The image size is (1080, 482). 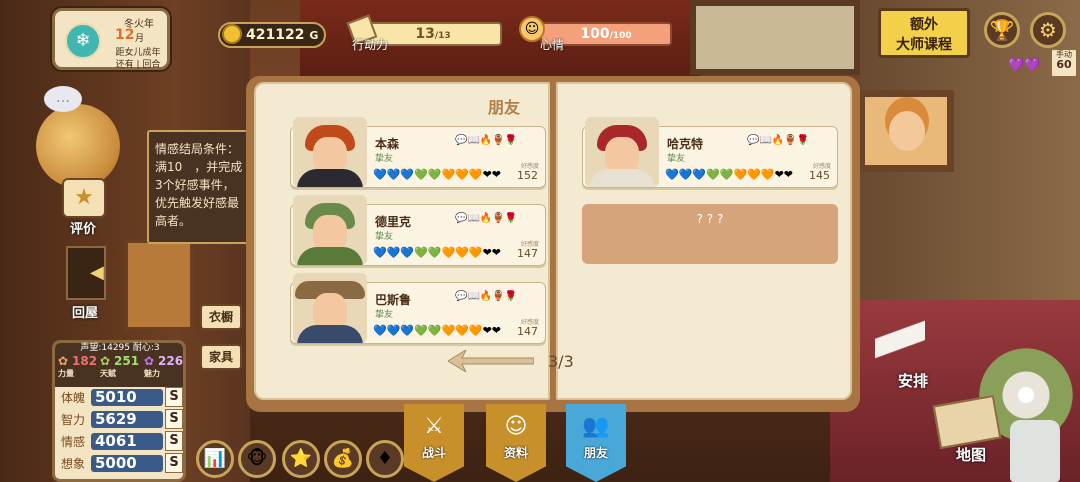 I want to click on tab-battle: ⚔ 战斗, so click(x=434, y=443).